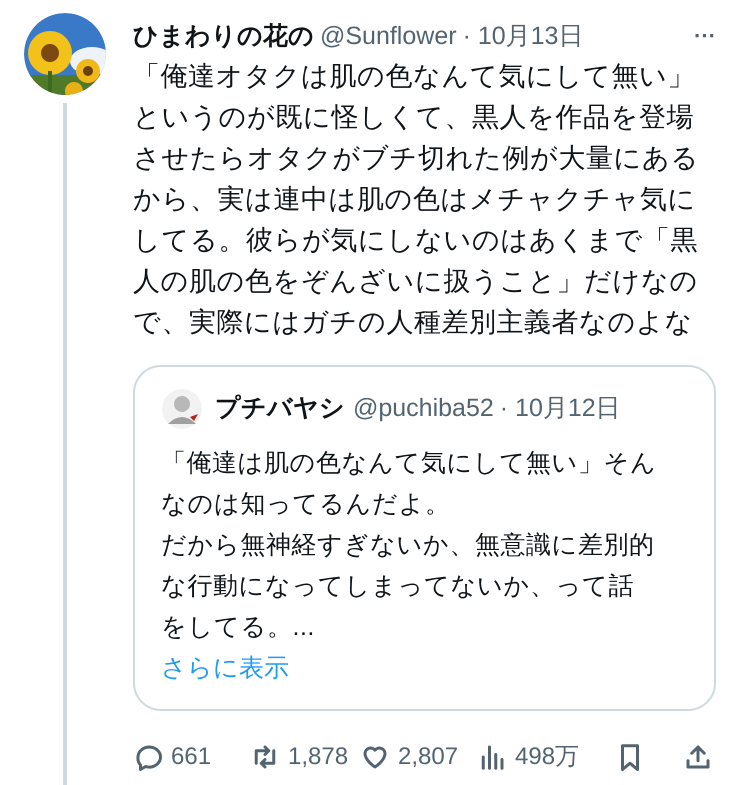  I want to click on action-count: 2,807, so click(428, 757).